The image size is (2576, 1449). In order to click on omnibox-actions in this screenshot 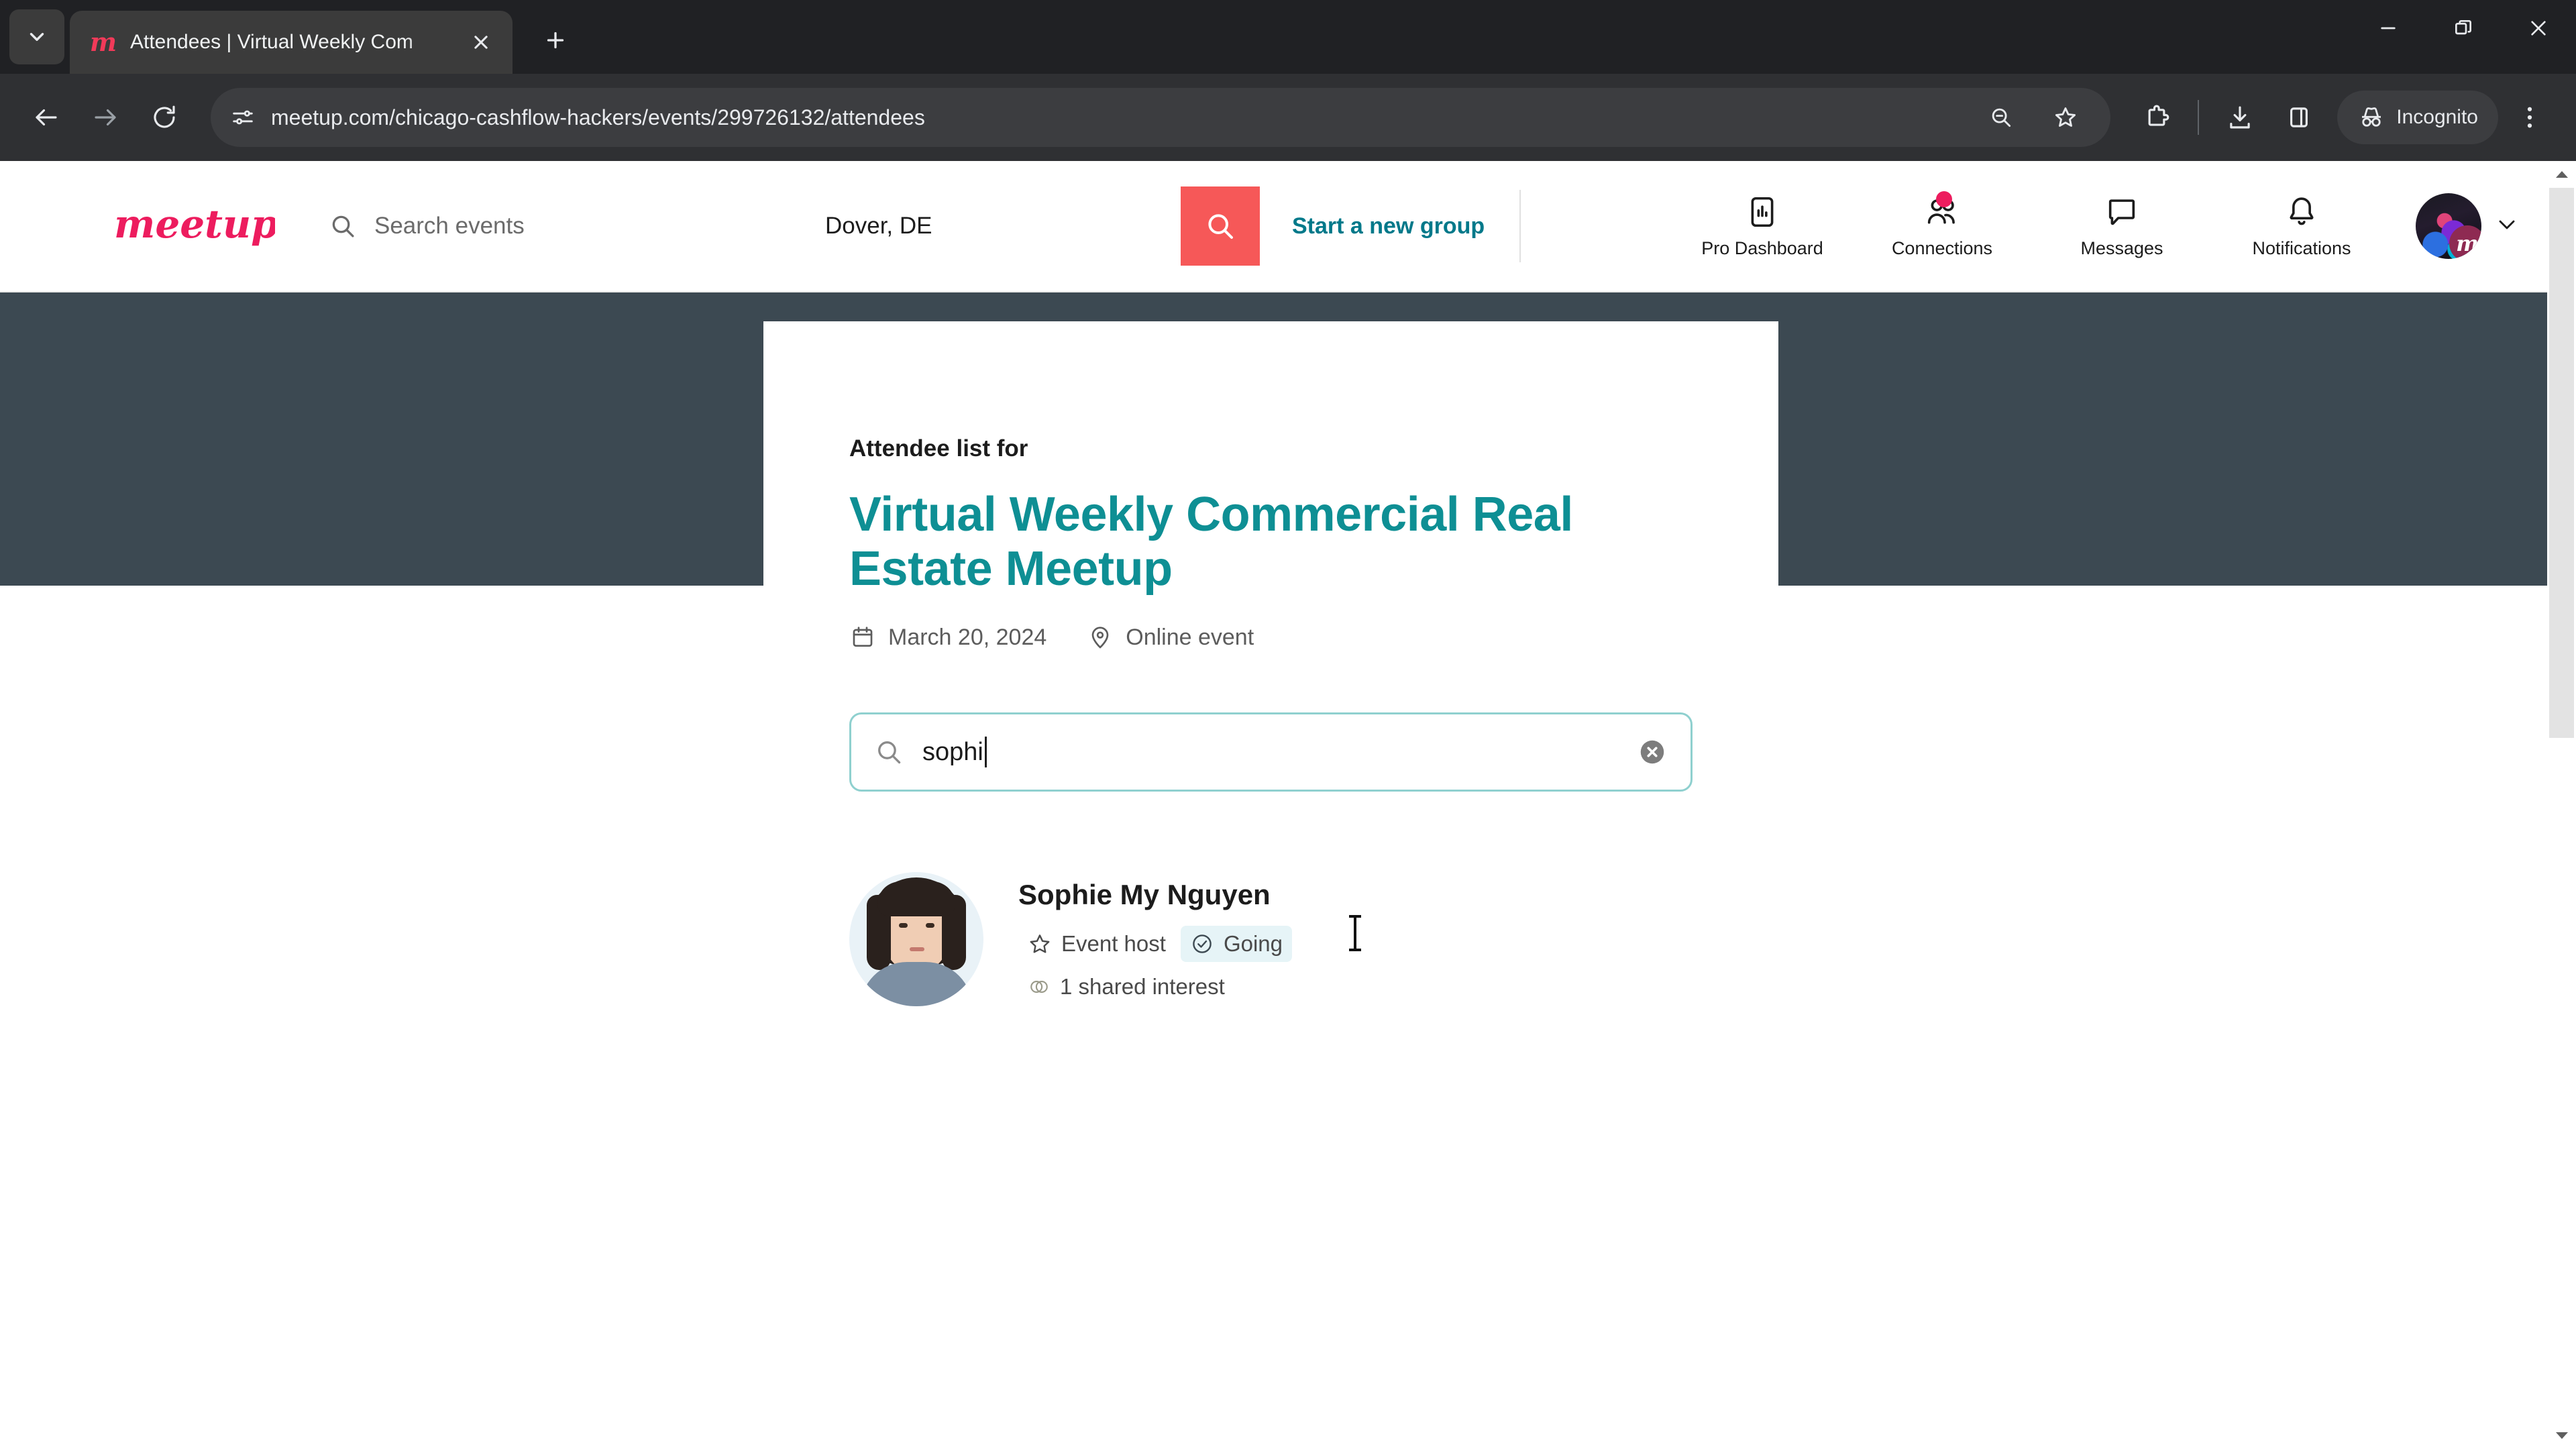, I will do `click(2033, 117)`.